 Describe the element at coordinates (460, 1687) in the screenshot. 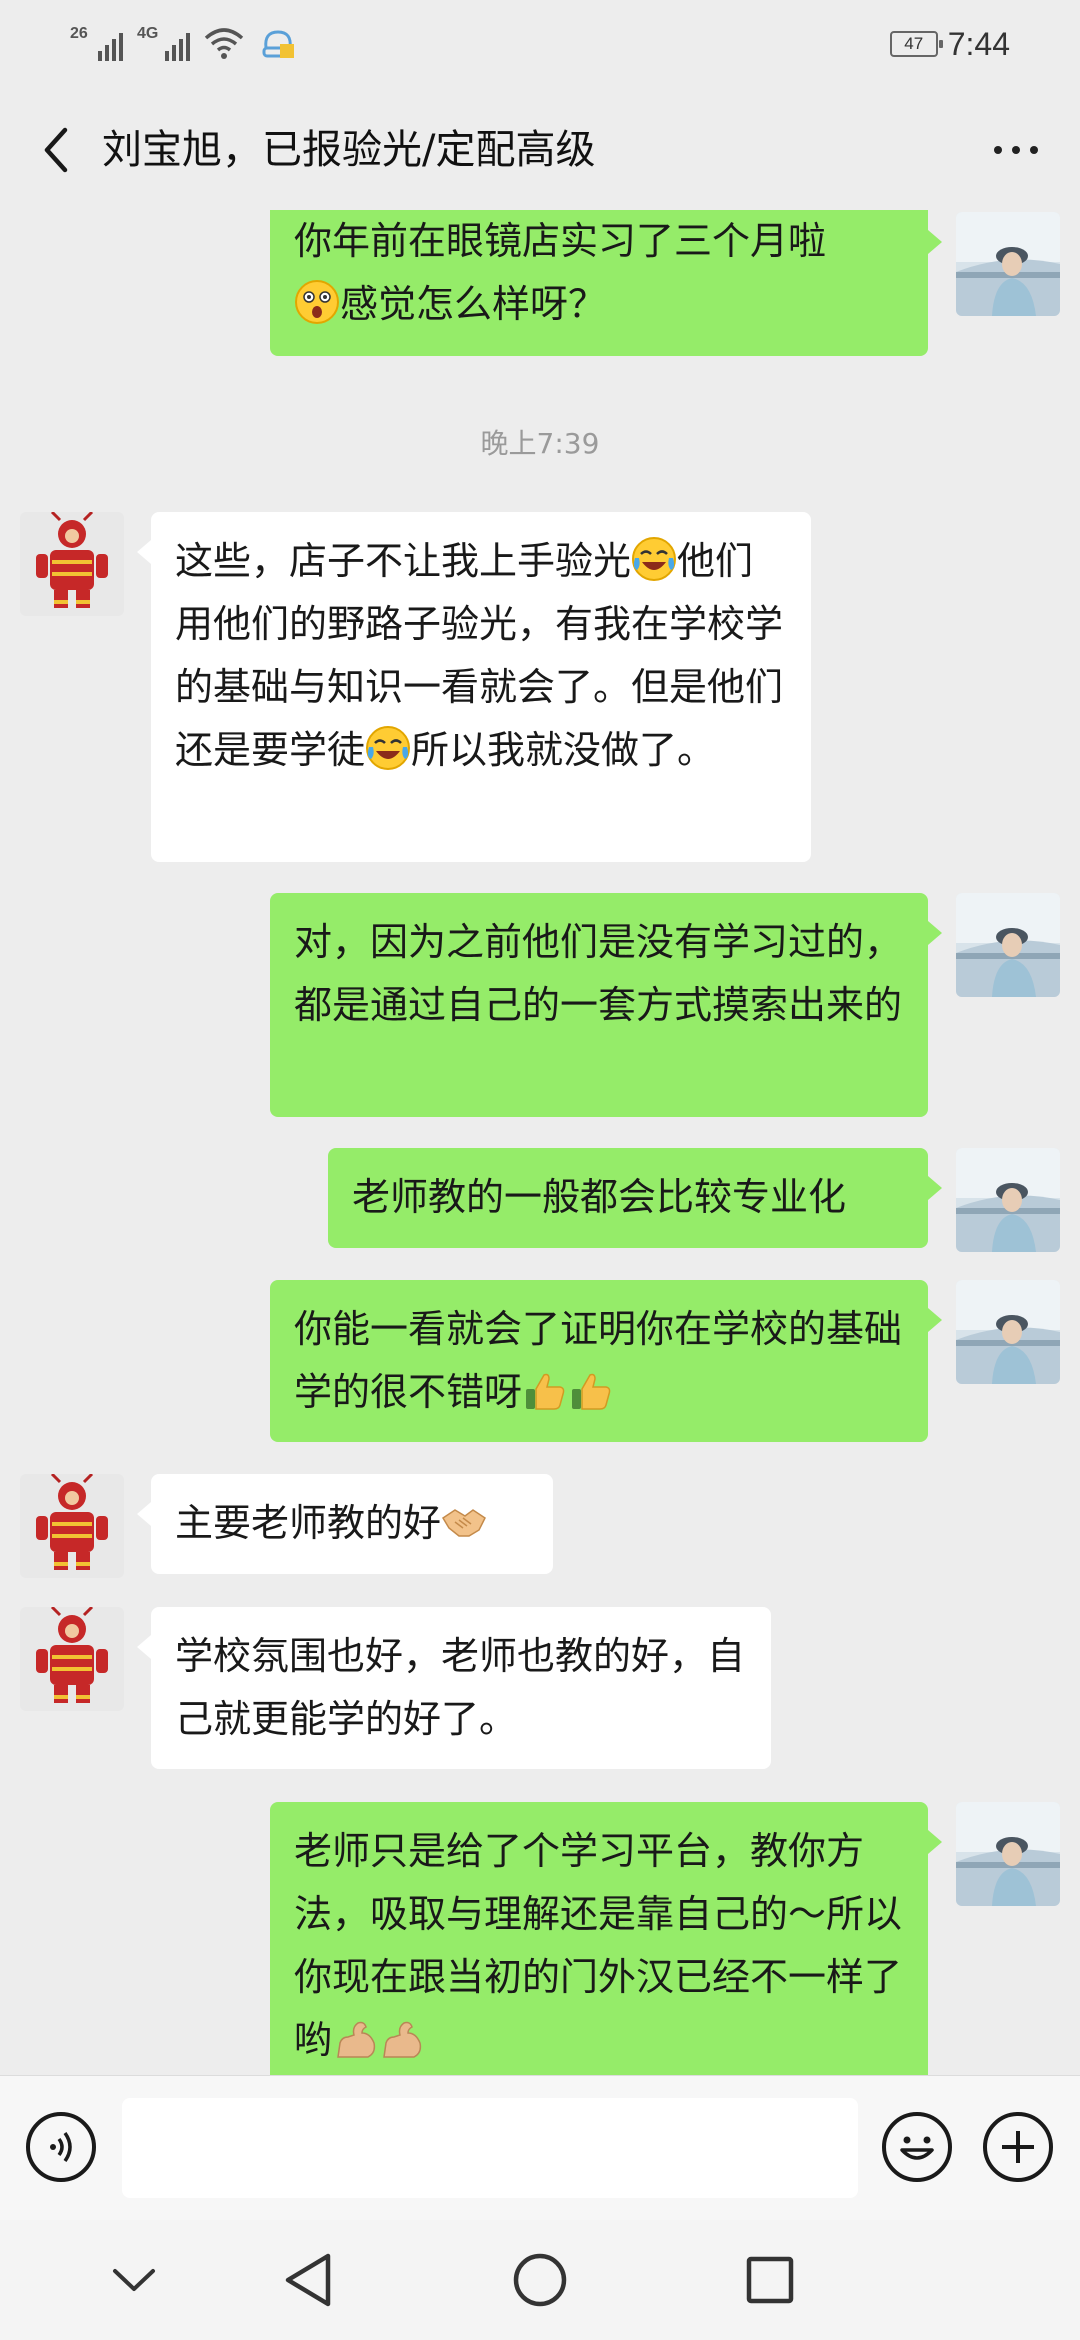

I see `message-text: 学校氛围也好，老师也教的好，自己就更能学的好了。` at that location.